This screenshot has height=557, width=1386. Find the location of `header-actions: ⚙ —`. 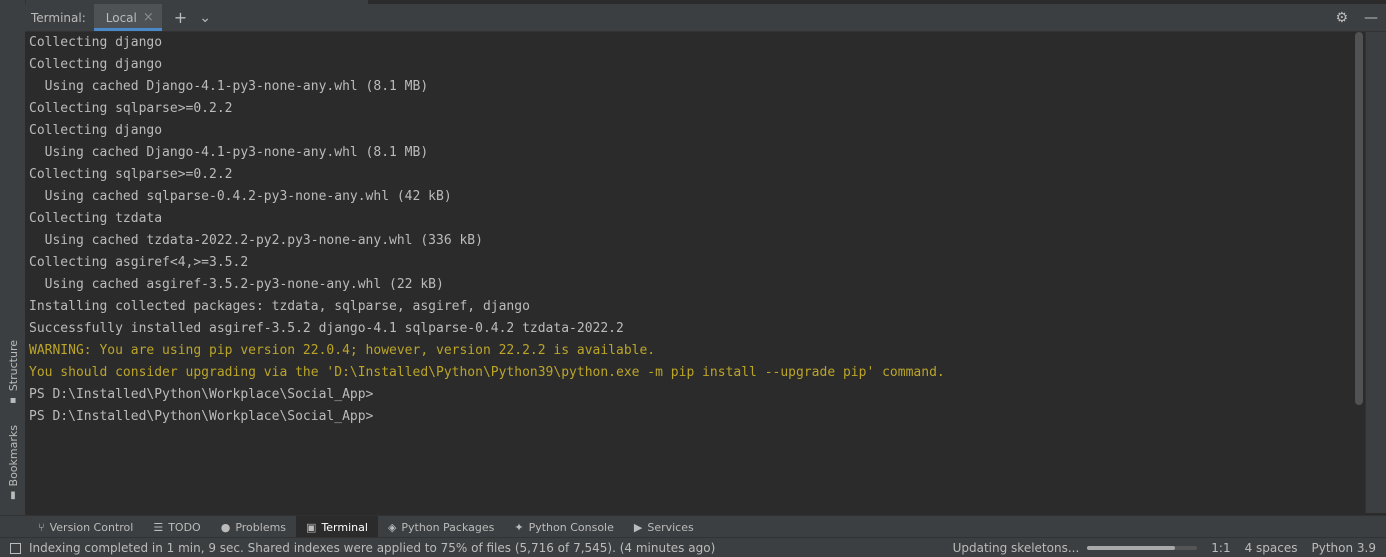

header-actions: ⚙ — is located at coordinates (1356, 17).